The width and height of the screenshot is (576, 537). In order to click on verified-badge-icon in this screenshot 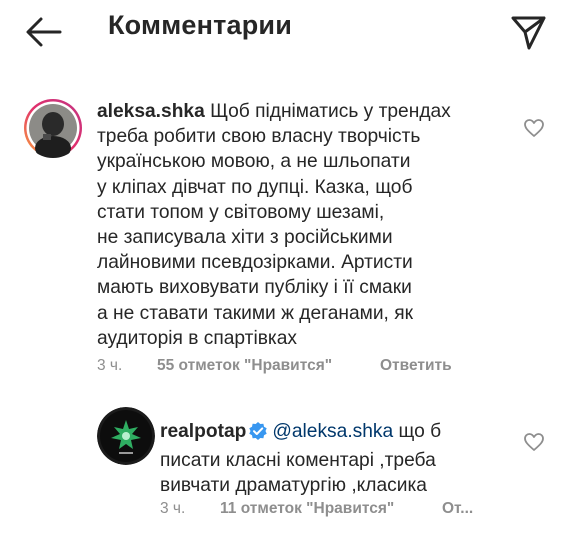, I will do `click(258, 434)`.